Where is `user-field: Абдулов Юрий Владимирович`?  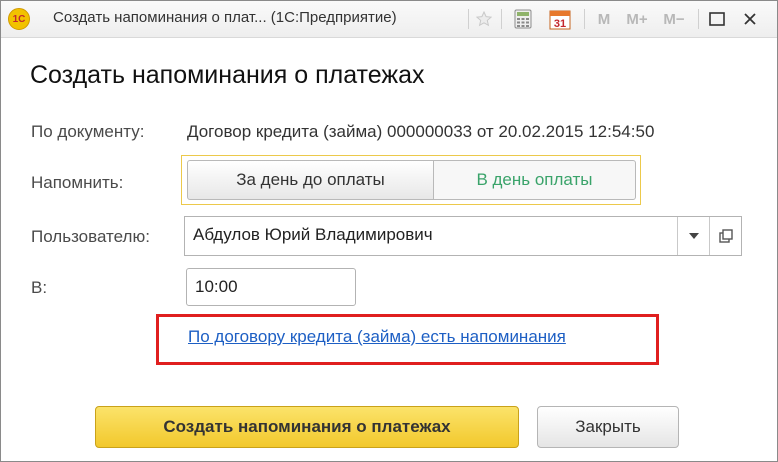 user-field: Абдулов Юрий Владимирович is located at coordinates (463, 236).